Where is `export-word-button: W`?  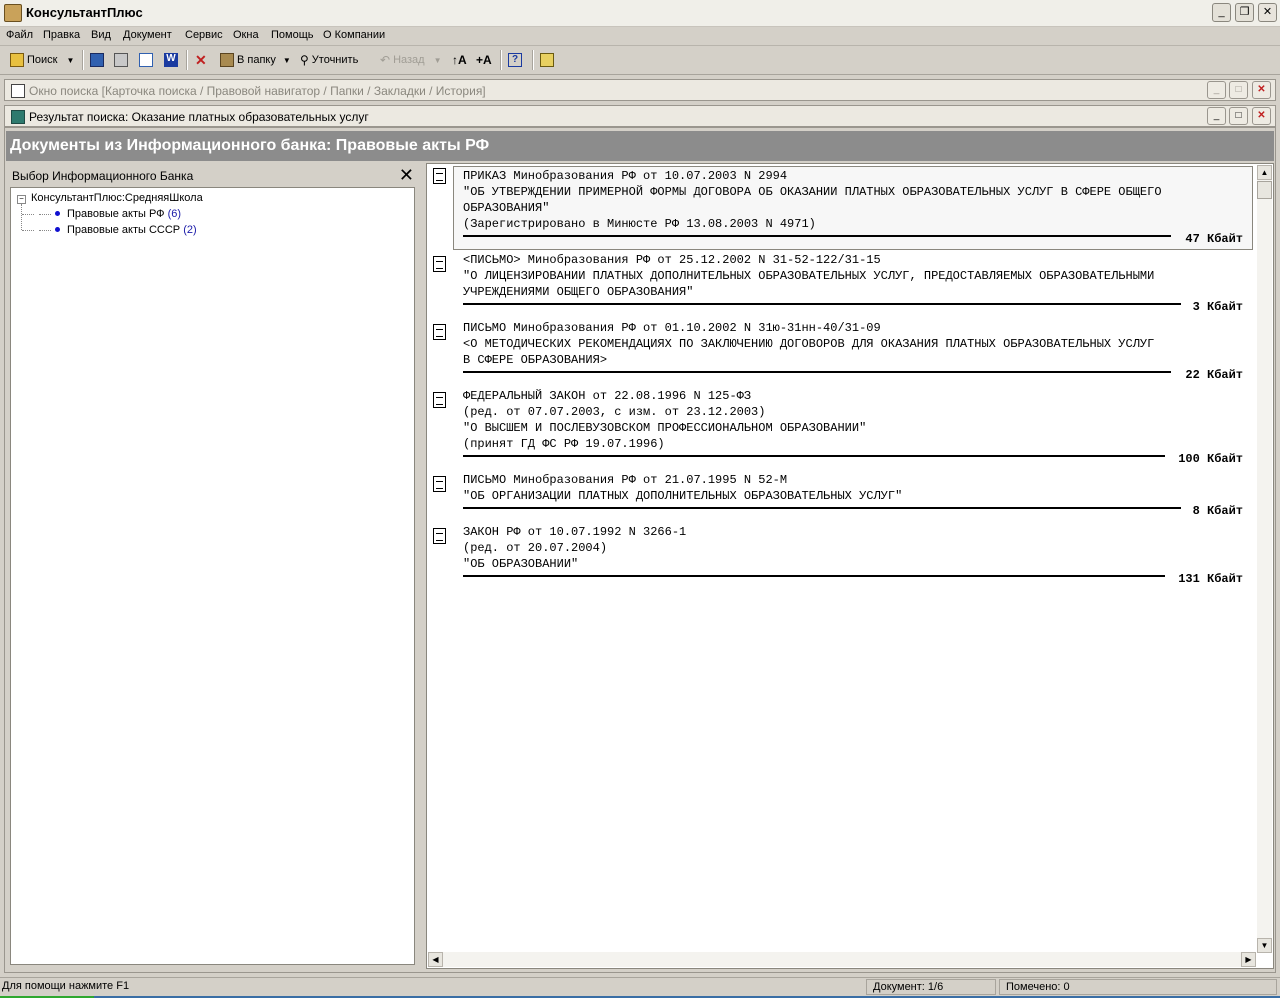
export-word-button: W is located at coordinates (171, 60).